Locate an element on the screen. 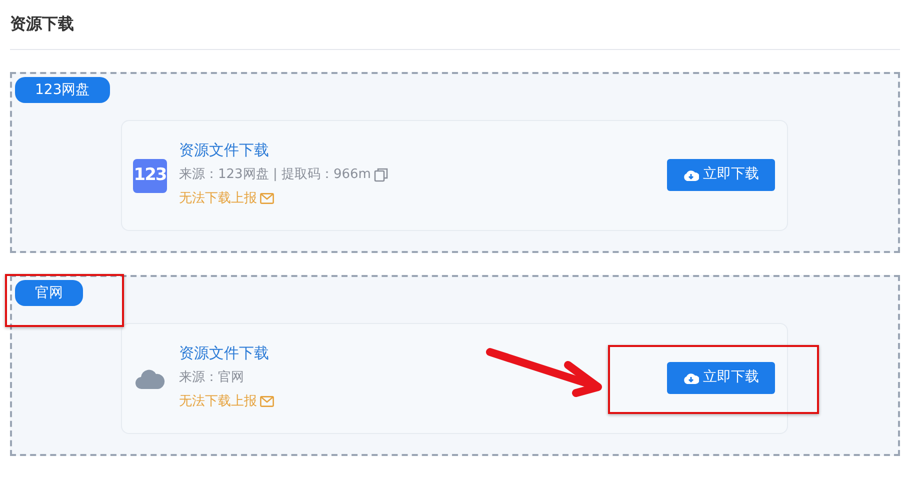  copy-icon is located at coordinates (381, 175).